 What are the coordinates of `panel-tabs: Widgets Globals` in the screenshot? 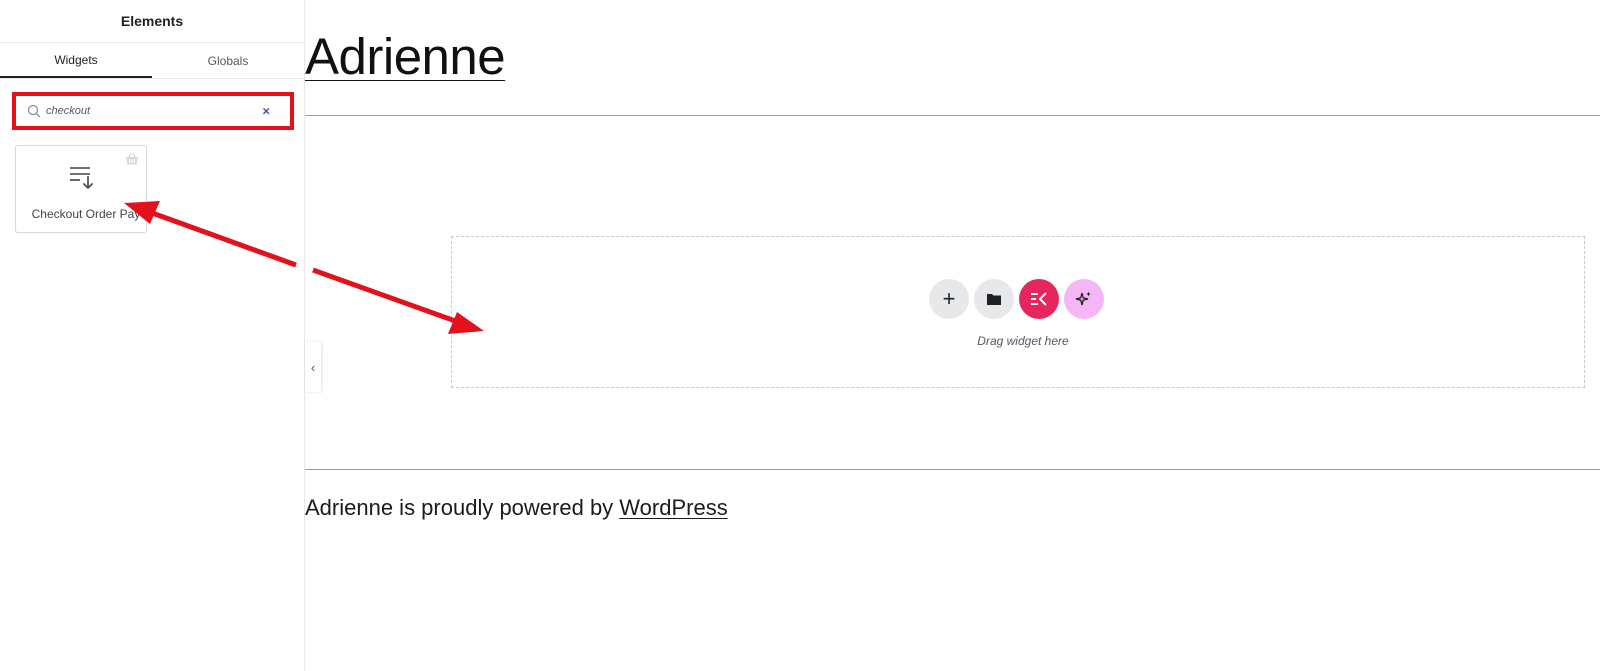 It's located at (152, 61).